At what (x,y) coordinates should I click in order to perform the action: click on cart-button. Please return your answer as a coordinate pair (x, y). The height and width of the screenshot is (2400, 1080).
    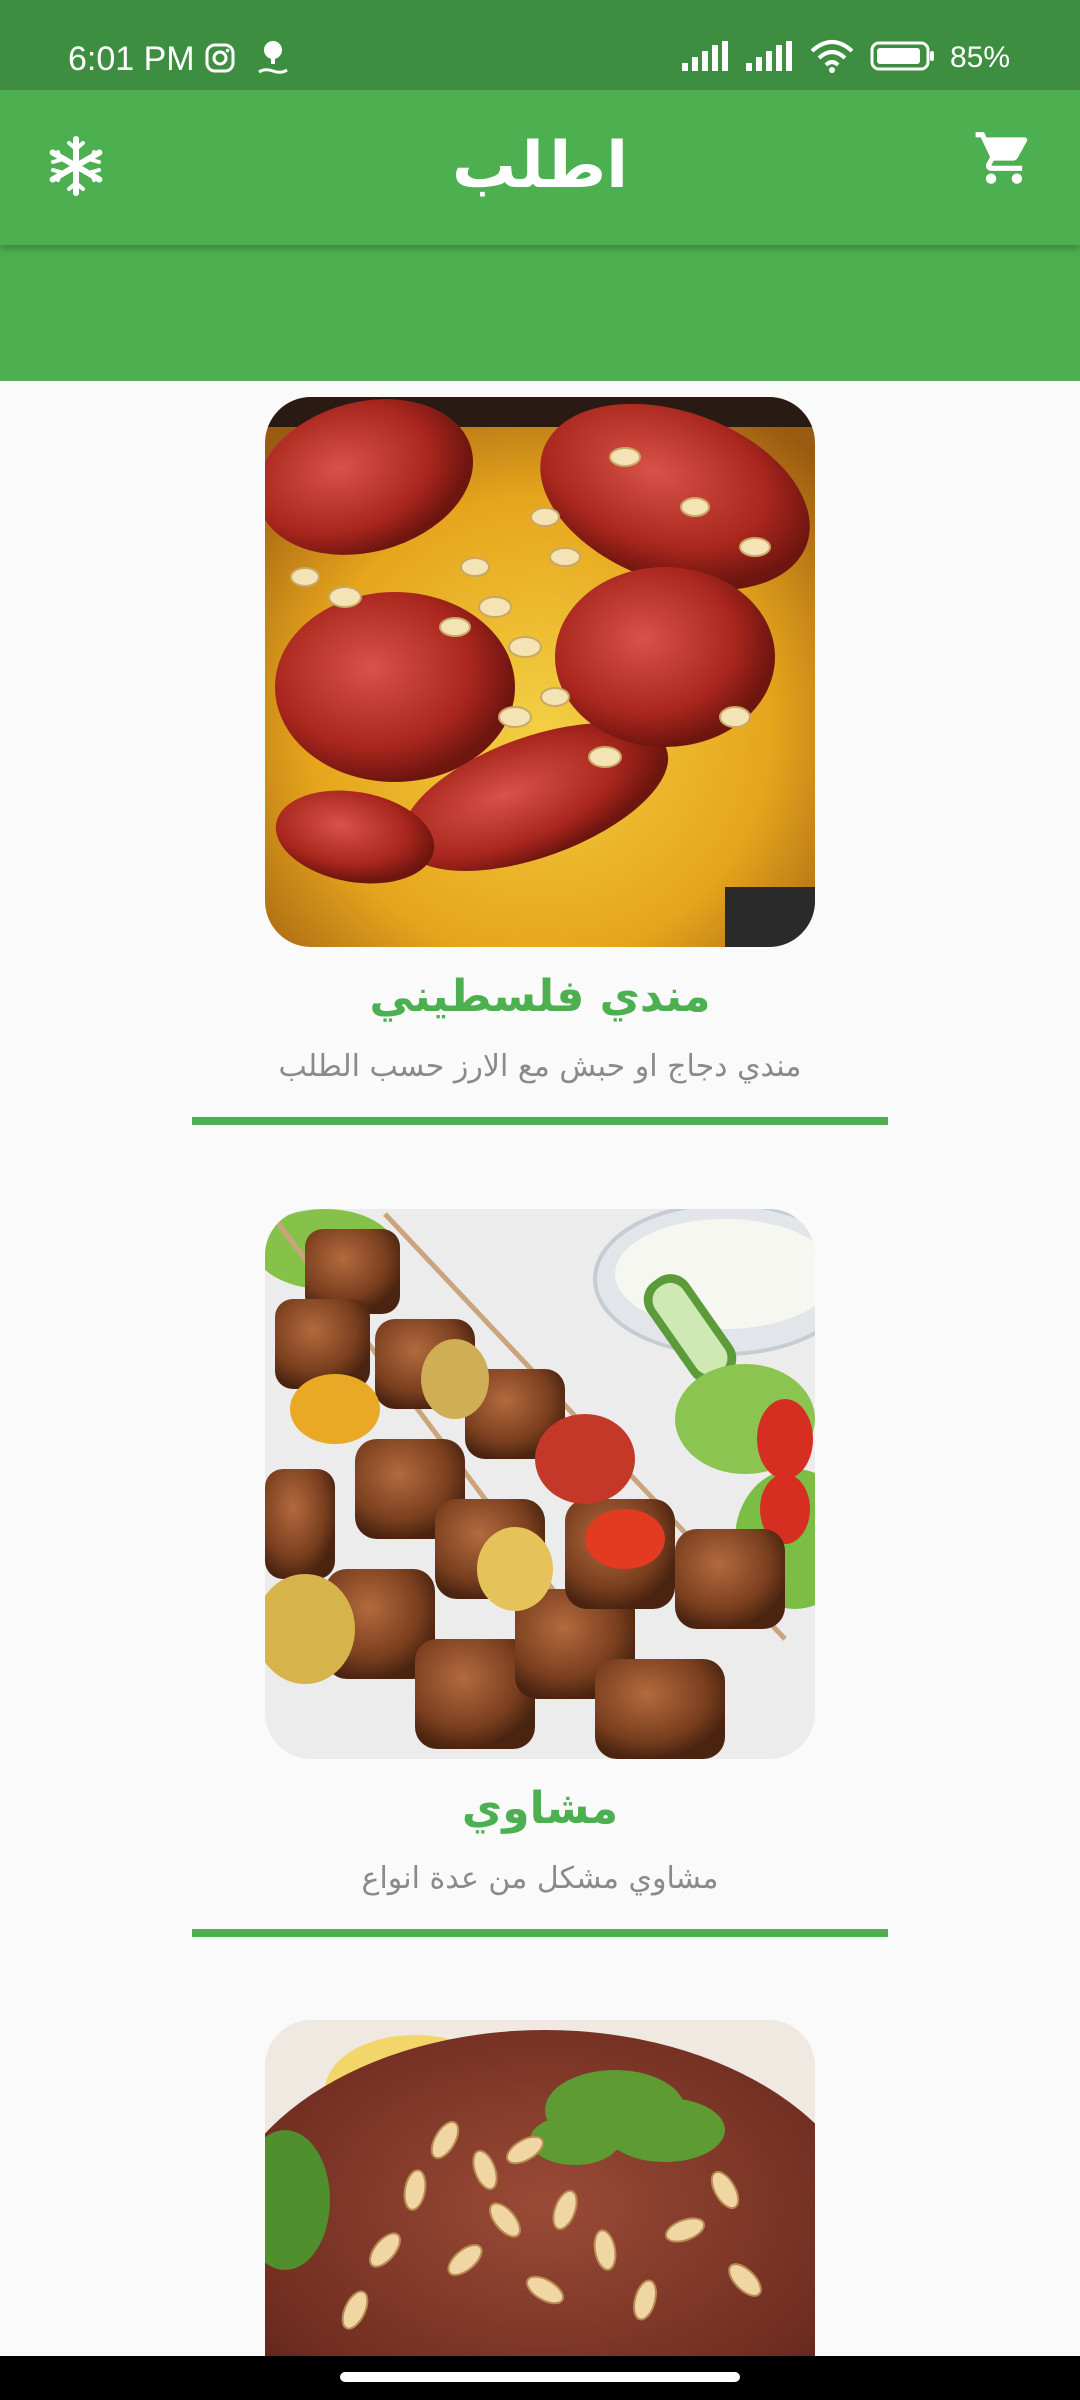
    Looking at the image, I should click on (1004, 160).